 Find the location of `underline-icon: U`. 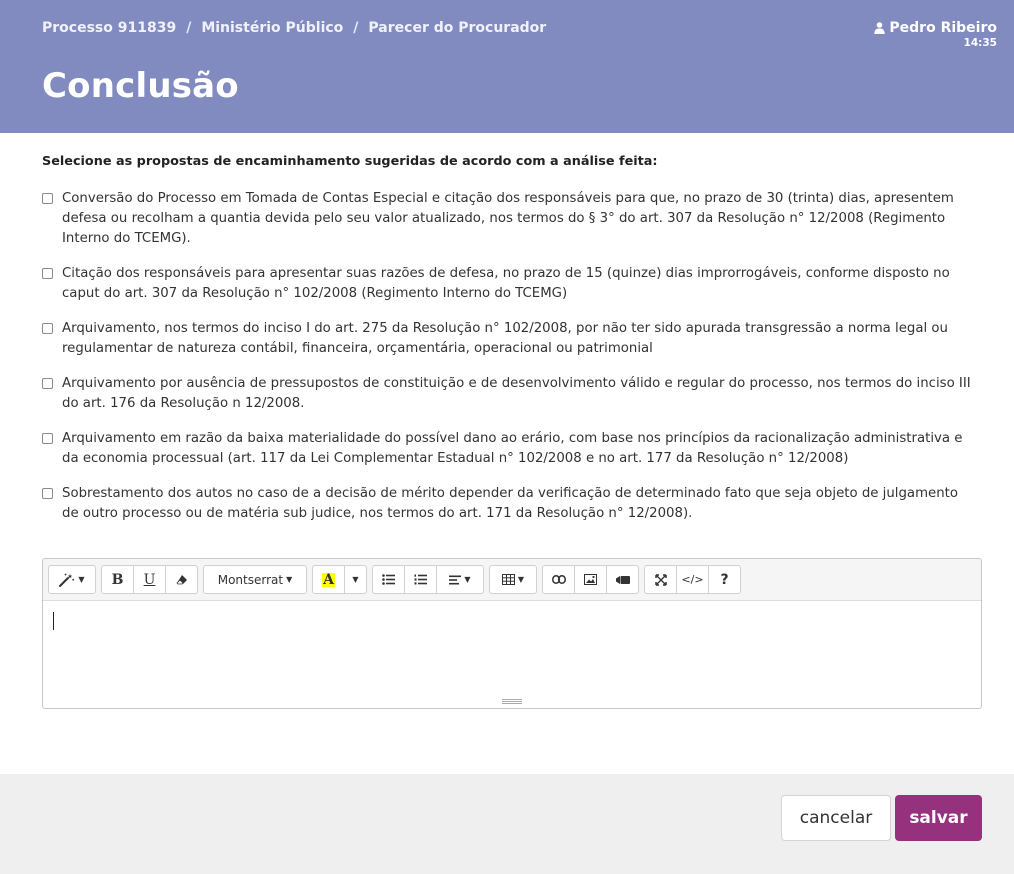

underline-icon: U is located at coordinates (149, 579).